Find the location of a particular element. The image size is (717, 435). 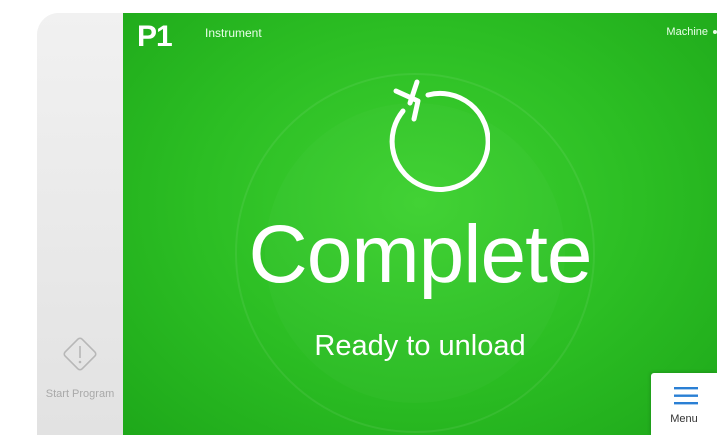

status-title: Complete is located at coordinates (420, 254).